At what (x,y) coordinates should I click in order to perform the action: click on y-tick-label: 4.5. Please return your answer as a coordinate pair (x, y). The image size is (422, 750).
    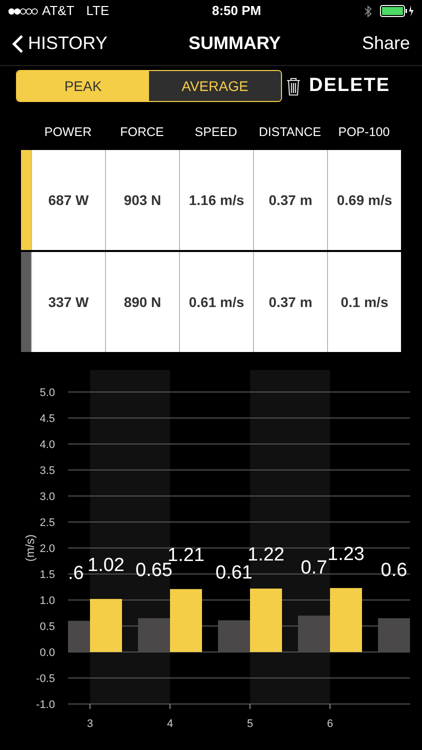
    Looking at the image, I should click on (47, 419).